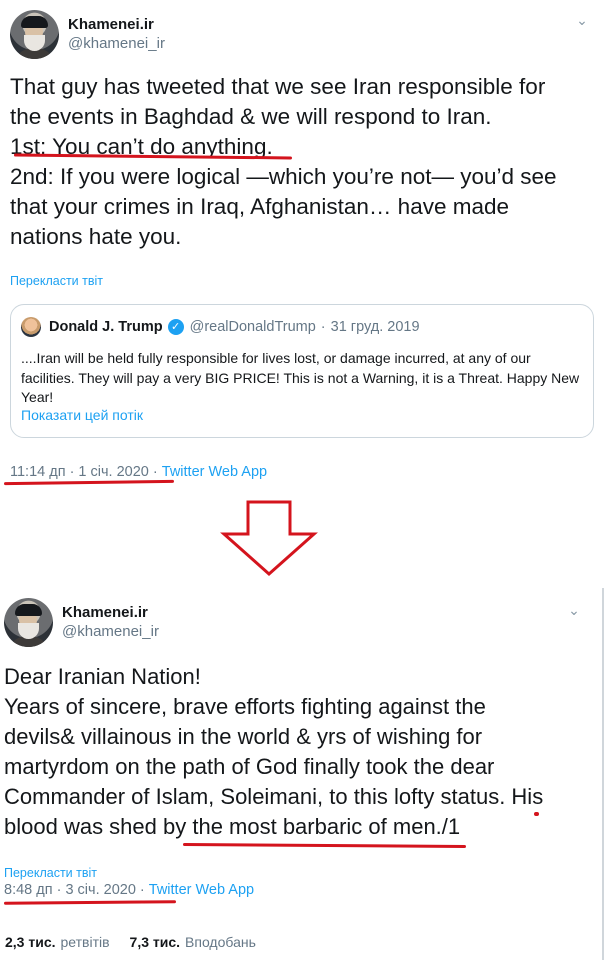 Image resolution: width=604 pixels, height=960 pixels. I want to click on tweet-timestamp: 8:48 дп · 3 січ. 2020 · Twitter Web App, so click(129, 890).